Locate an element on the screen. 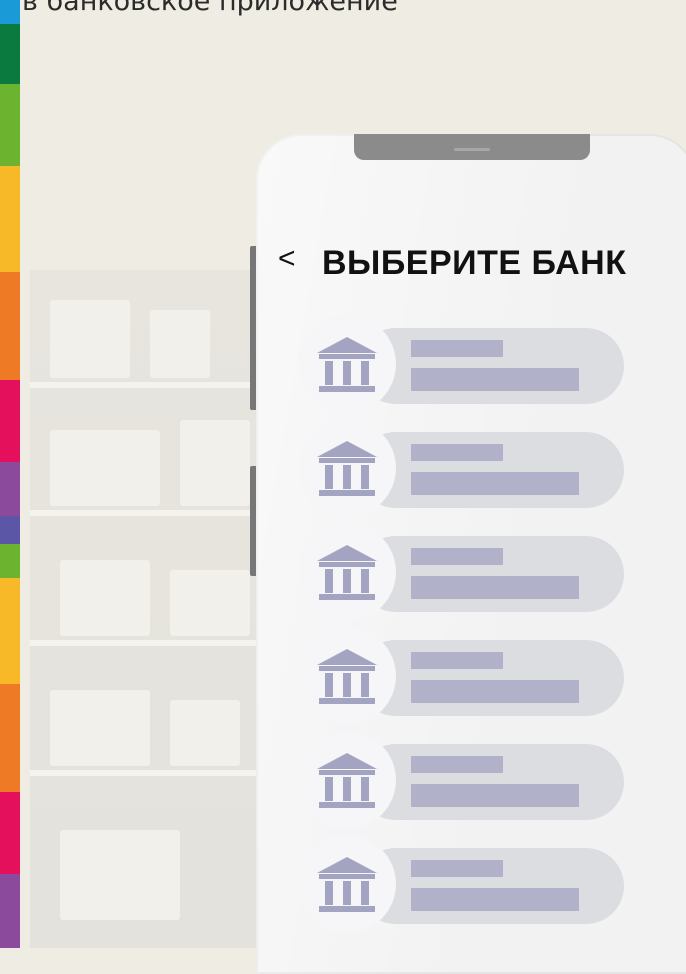  color-strip is located at coordinates (10, 474).